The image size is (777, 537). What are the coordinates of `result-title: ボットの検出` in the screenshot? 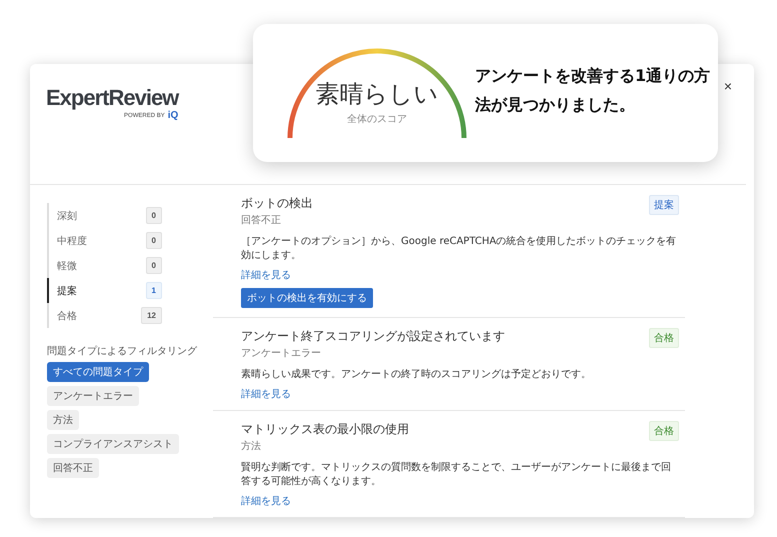 It's located at (277, 203).